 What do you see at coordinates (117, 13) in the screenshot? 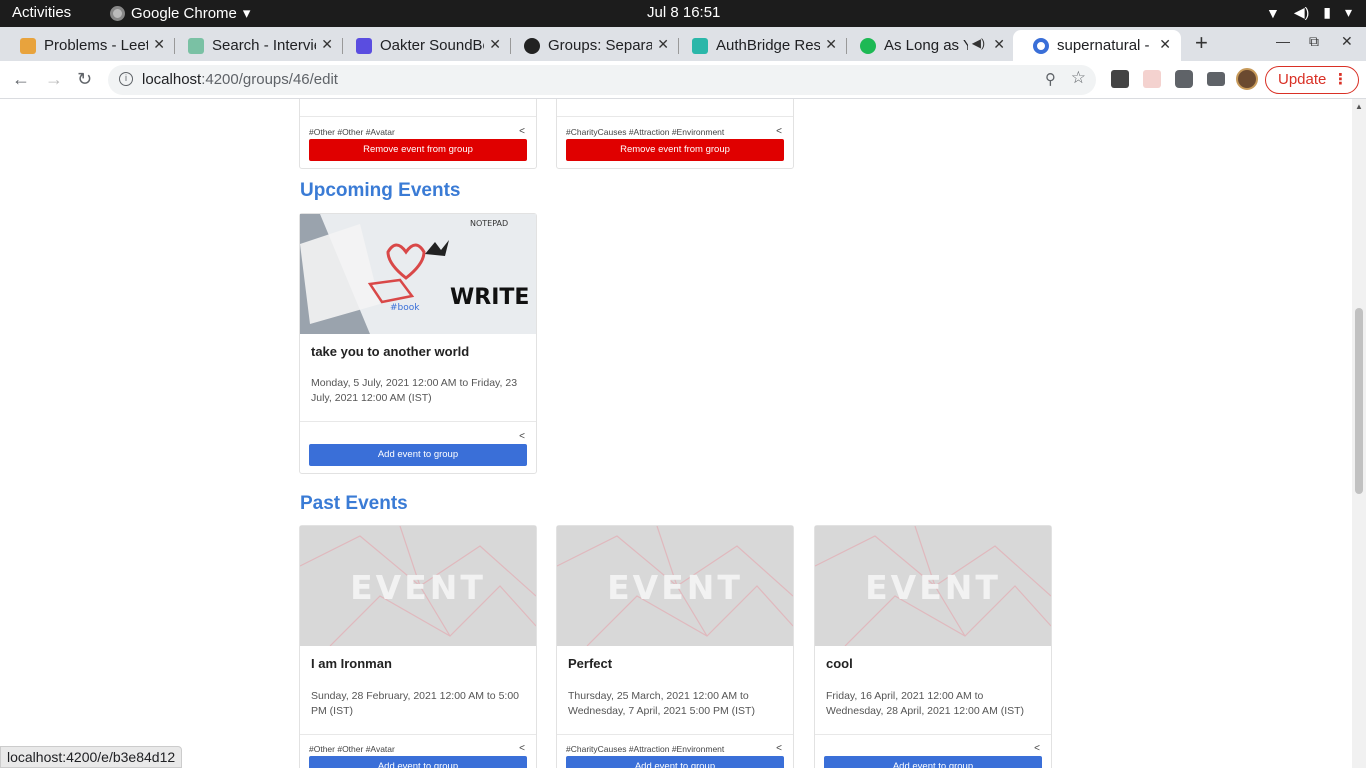
I see `chrome-icon` at bounding box center [117, 13].